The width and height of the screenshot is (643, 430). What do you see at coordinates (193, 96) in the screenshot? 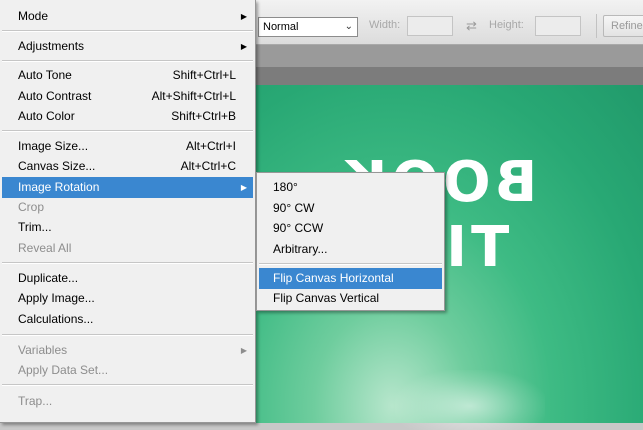
I see `menu-item-shortcut: Alt+Shift+Ctrl+L` at bounding box center [193, 96].